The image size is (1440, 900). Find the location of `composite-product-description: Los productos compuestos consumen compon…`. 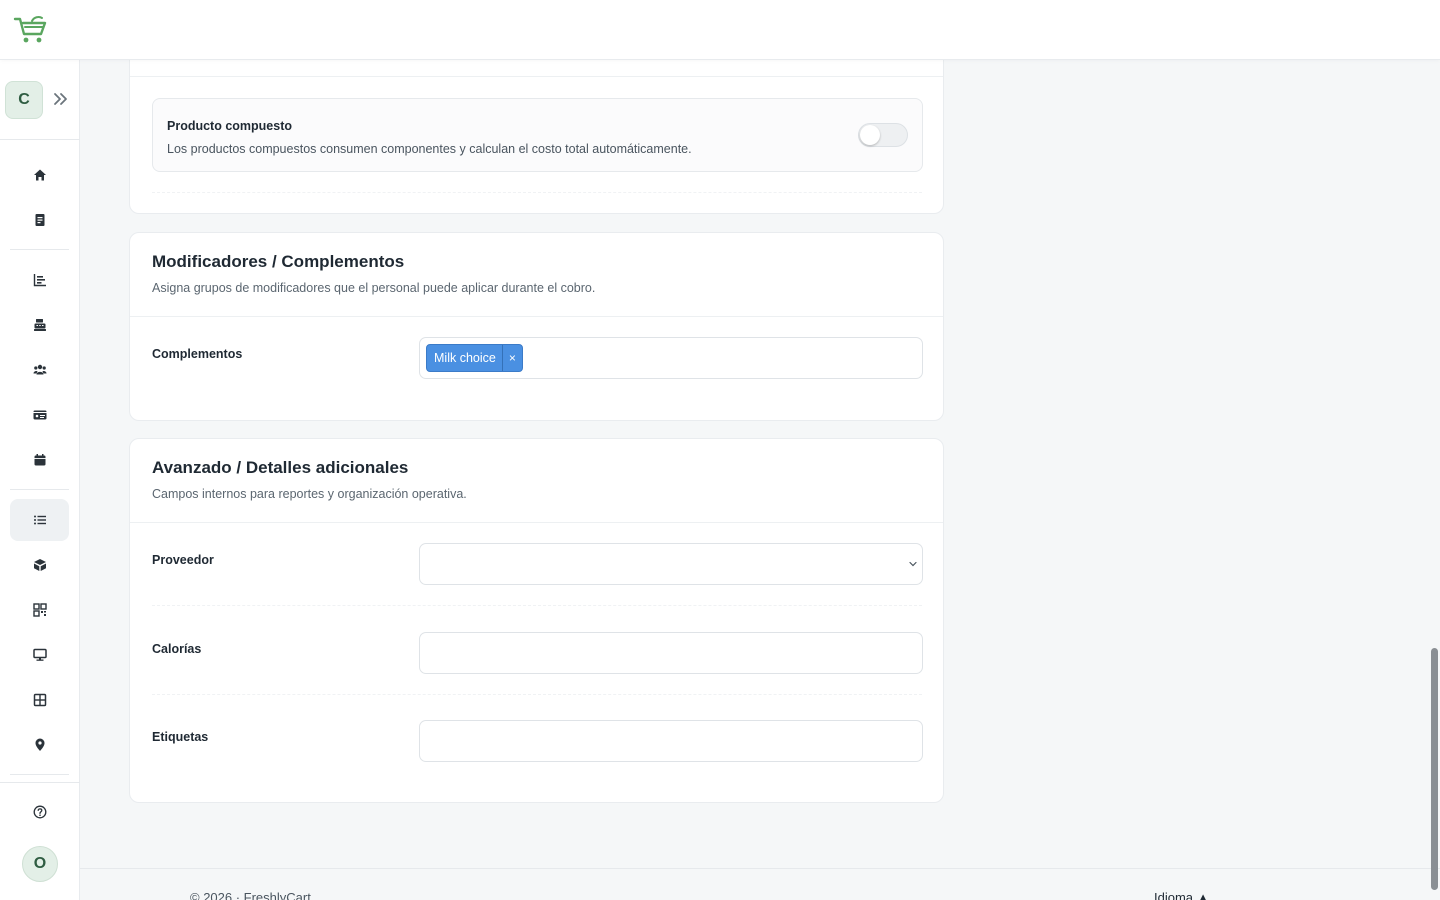

composite-product-description: Los productos compuestos consumen compon… is located at coordinates (429, 149).